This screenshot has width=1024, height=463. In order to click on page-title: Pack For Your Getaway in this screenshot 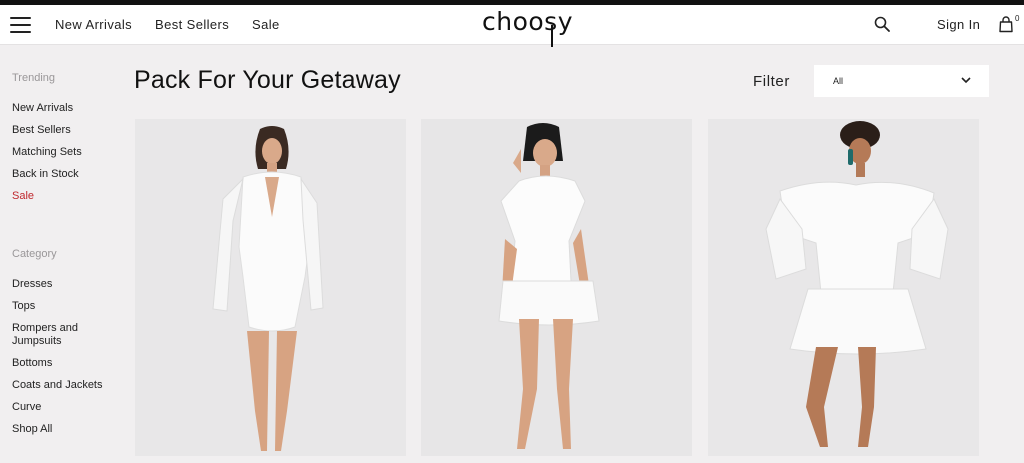, I will do `click(267, 80)`.